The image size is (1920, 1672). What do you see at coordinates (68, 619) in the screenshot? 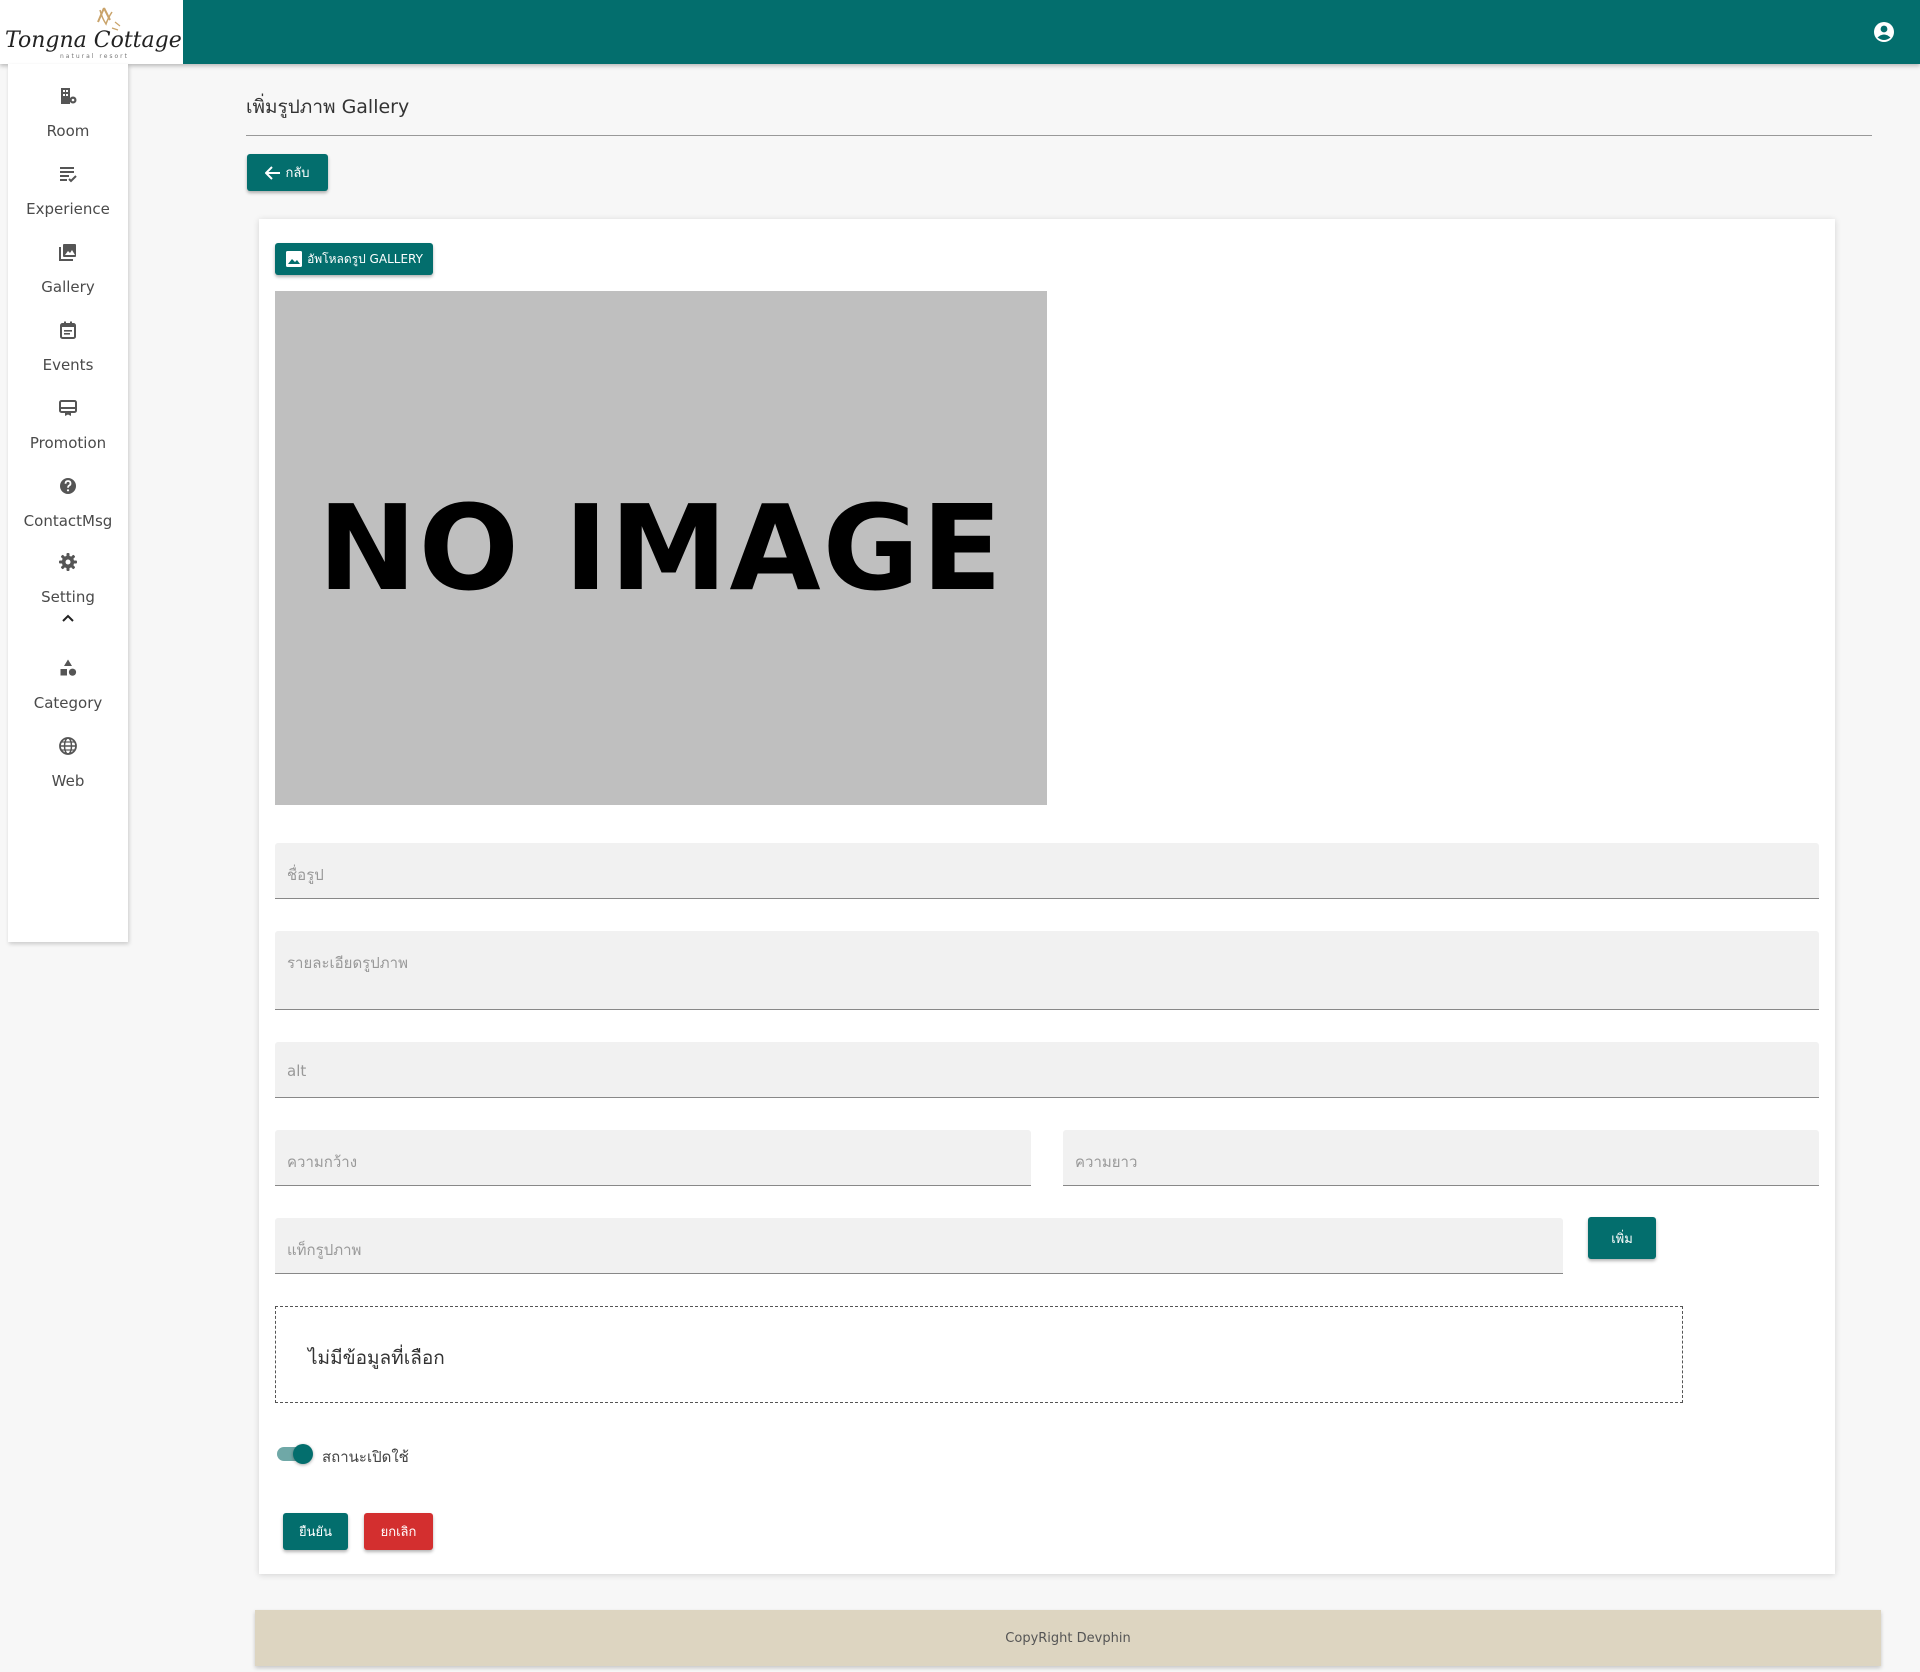
I see `chevron-up-icon` at bounding box center [68, 619].